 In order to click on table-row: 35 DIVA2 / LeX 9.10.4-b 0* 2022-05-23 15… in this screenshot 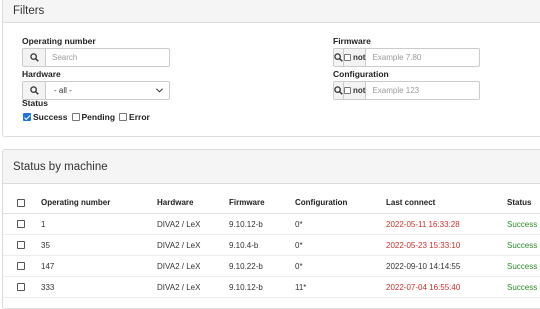, I will do `click(271, 245)`.